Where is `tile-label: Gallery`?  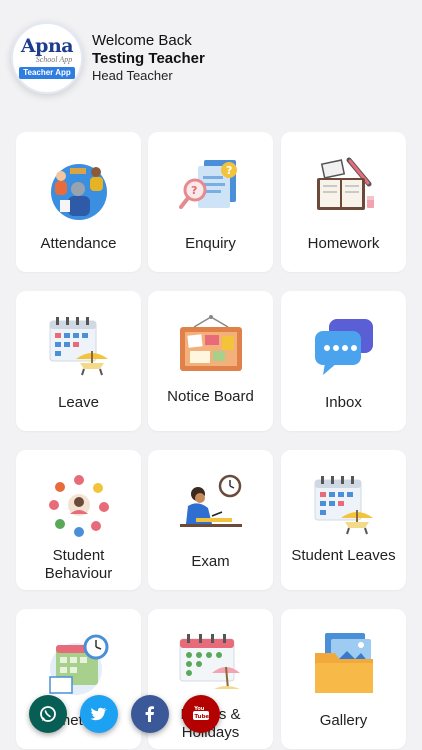 tile-label: Gallery is located at coordinates (343, 720).